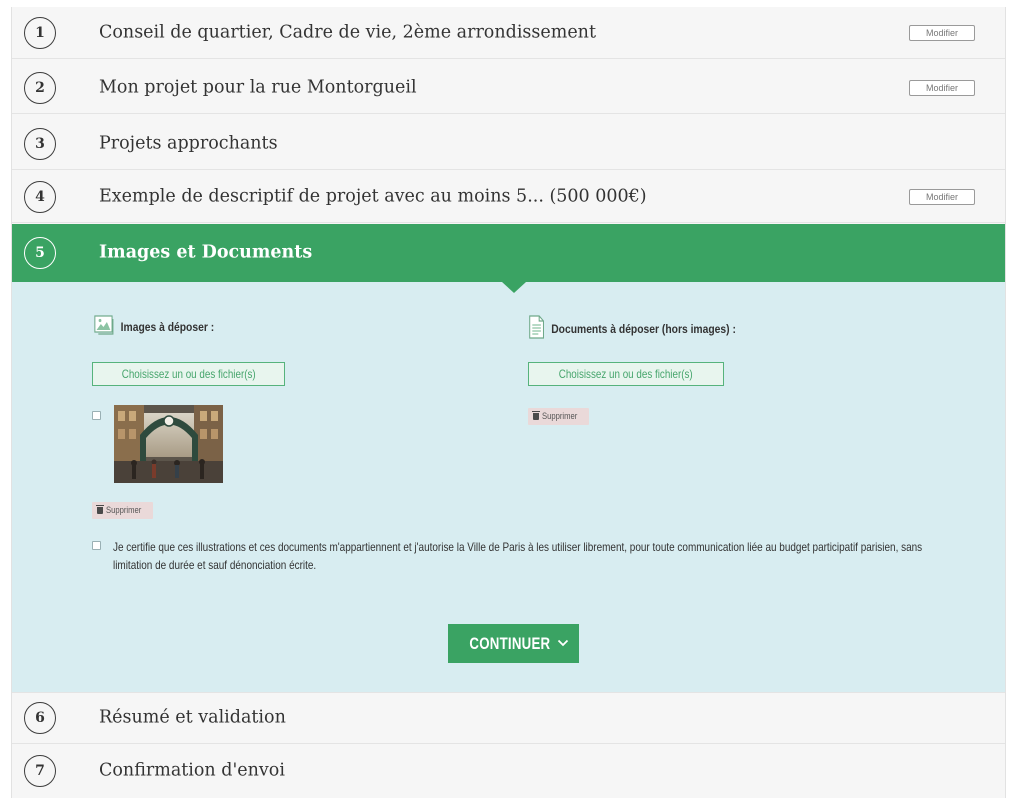 The width and height of the screenshot is (1010, 798). Describe the element at coordinates (40, 143) in the screenshot. I see `step-3-number: 3` at that location.